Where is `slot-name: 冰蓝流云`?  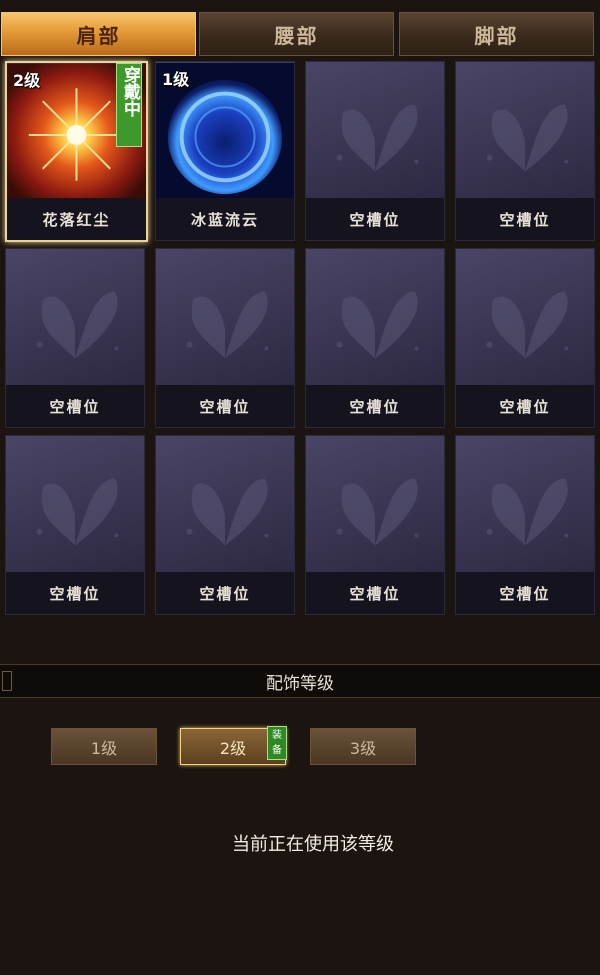
slot-name: 冰蓝流云 is located at coordinates (225, 219).